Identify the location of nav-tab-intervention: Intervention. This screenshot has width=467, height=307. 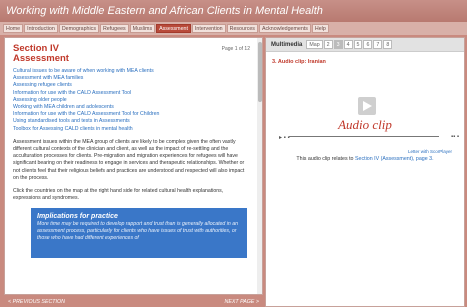
(208, 28).